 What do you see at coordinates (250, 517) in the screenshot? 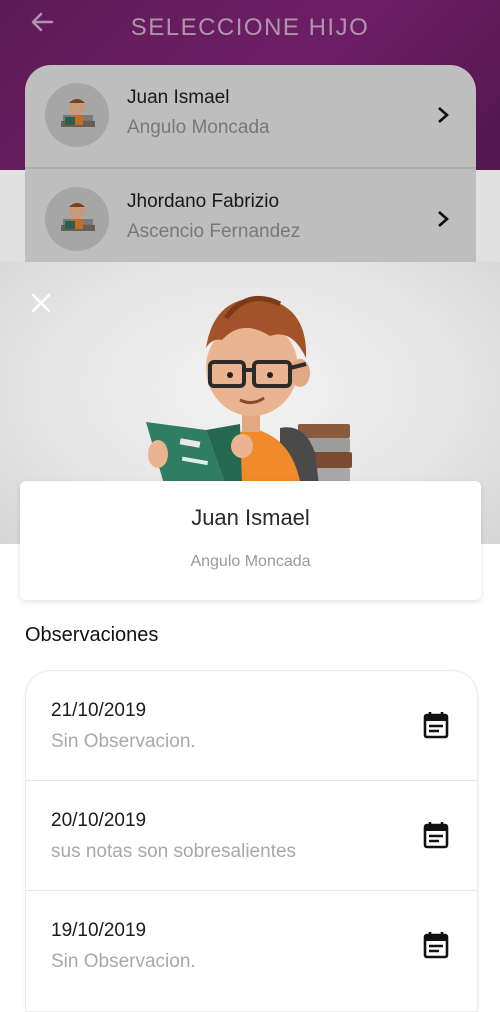
I see `student-first-name: Juan Ismael` at bounding box center [250, 517].